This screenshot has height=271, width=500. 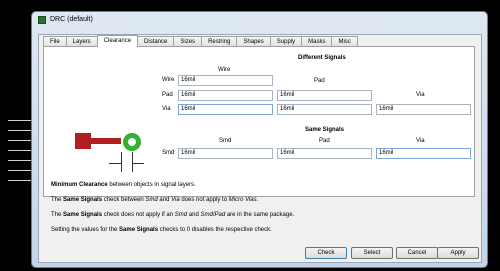 I want to click on different-signals-heading: Different Signals, so click(x=322, y=58).